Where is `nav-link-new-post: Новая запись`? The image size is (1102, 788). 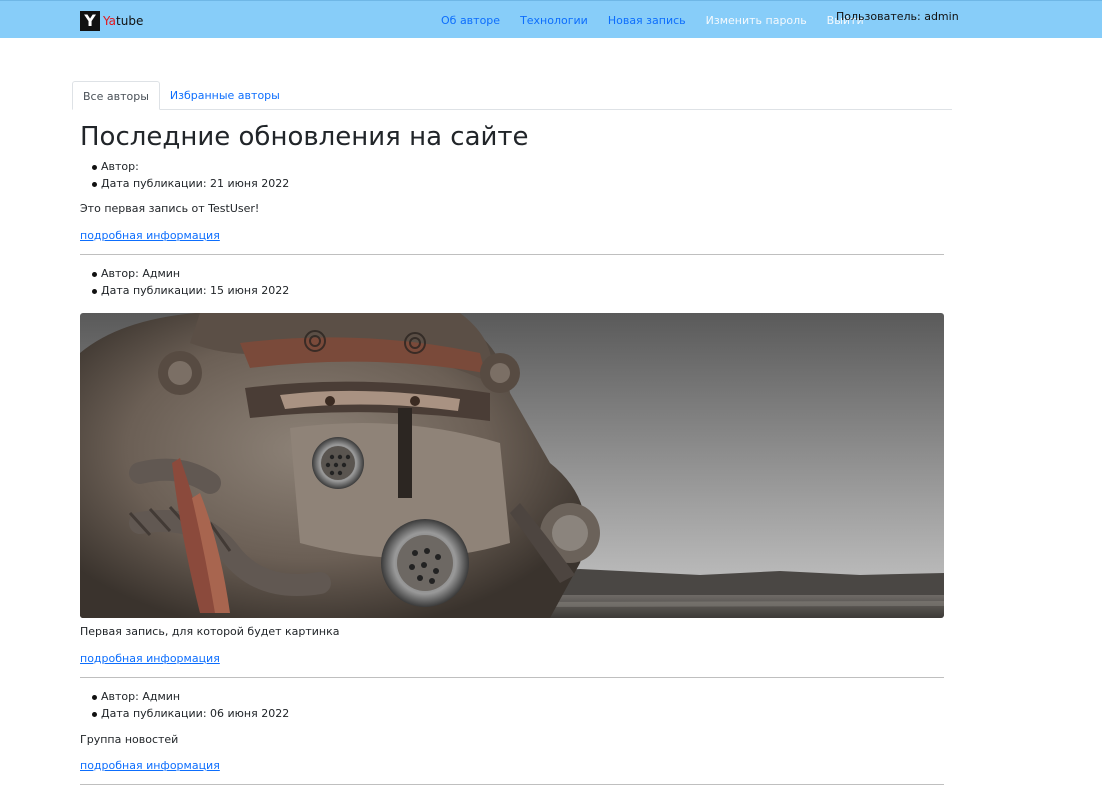 nav-link-new-post: Новая запись is located at coordinates (647, 20).